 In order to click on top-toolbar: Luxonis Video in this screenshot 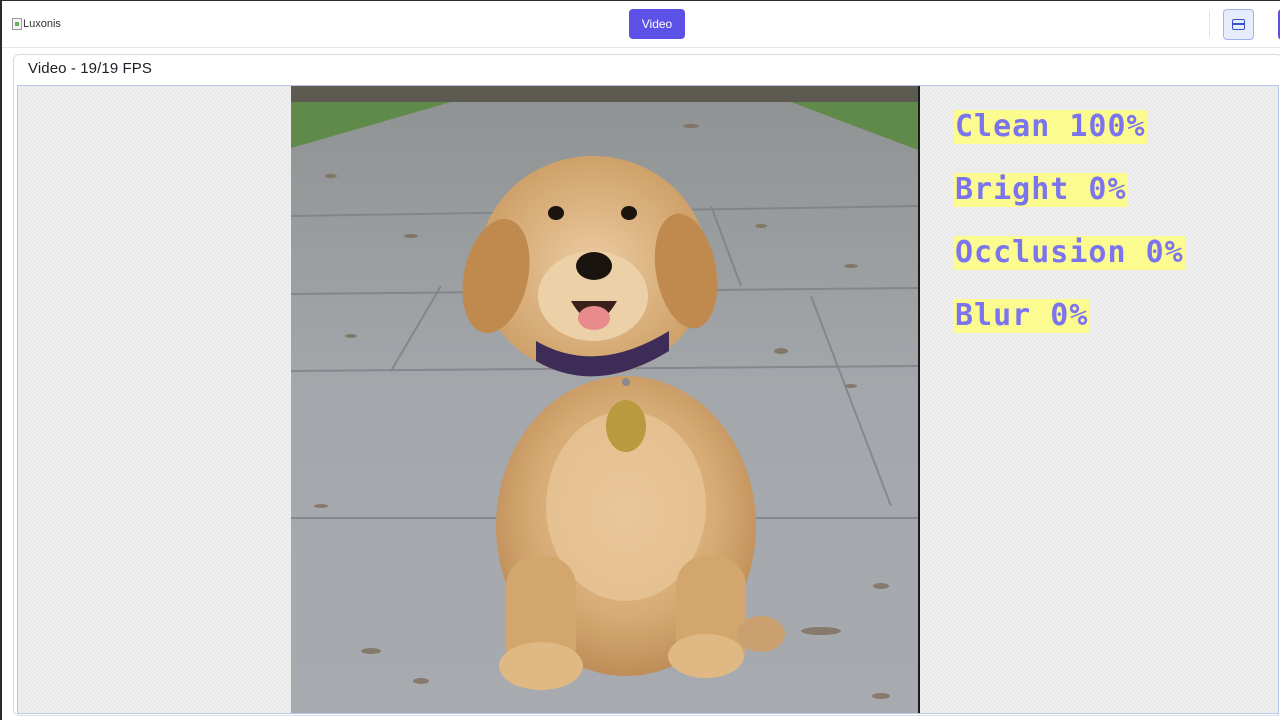, I will do `click(641, 24)`.